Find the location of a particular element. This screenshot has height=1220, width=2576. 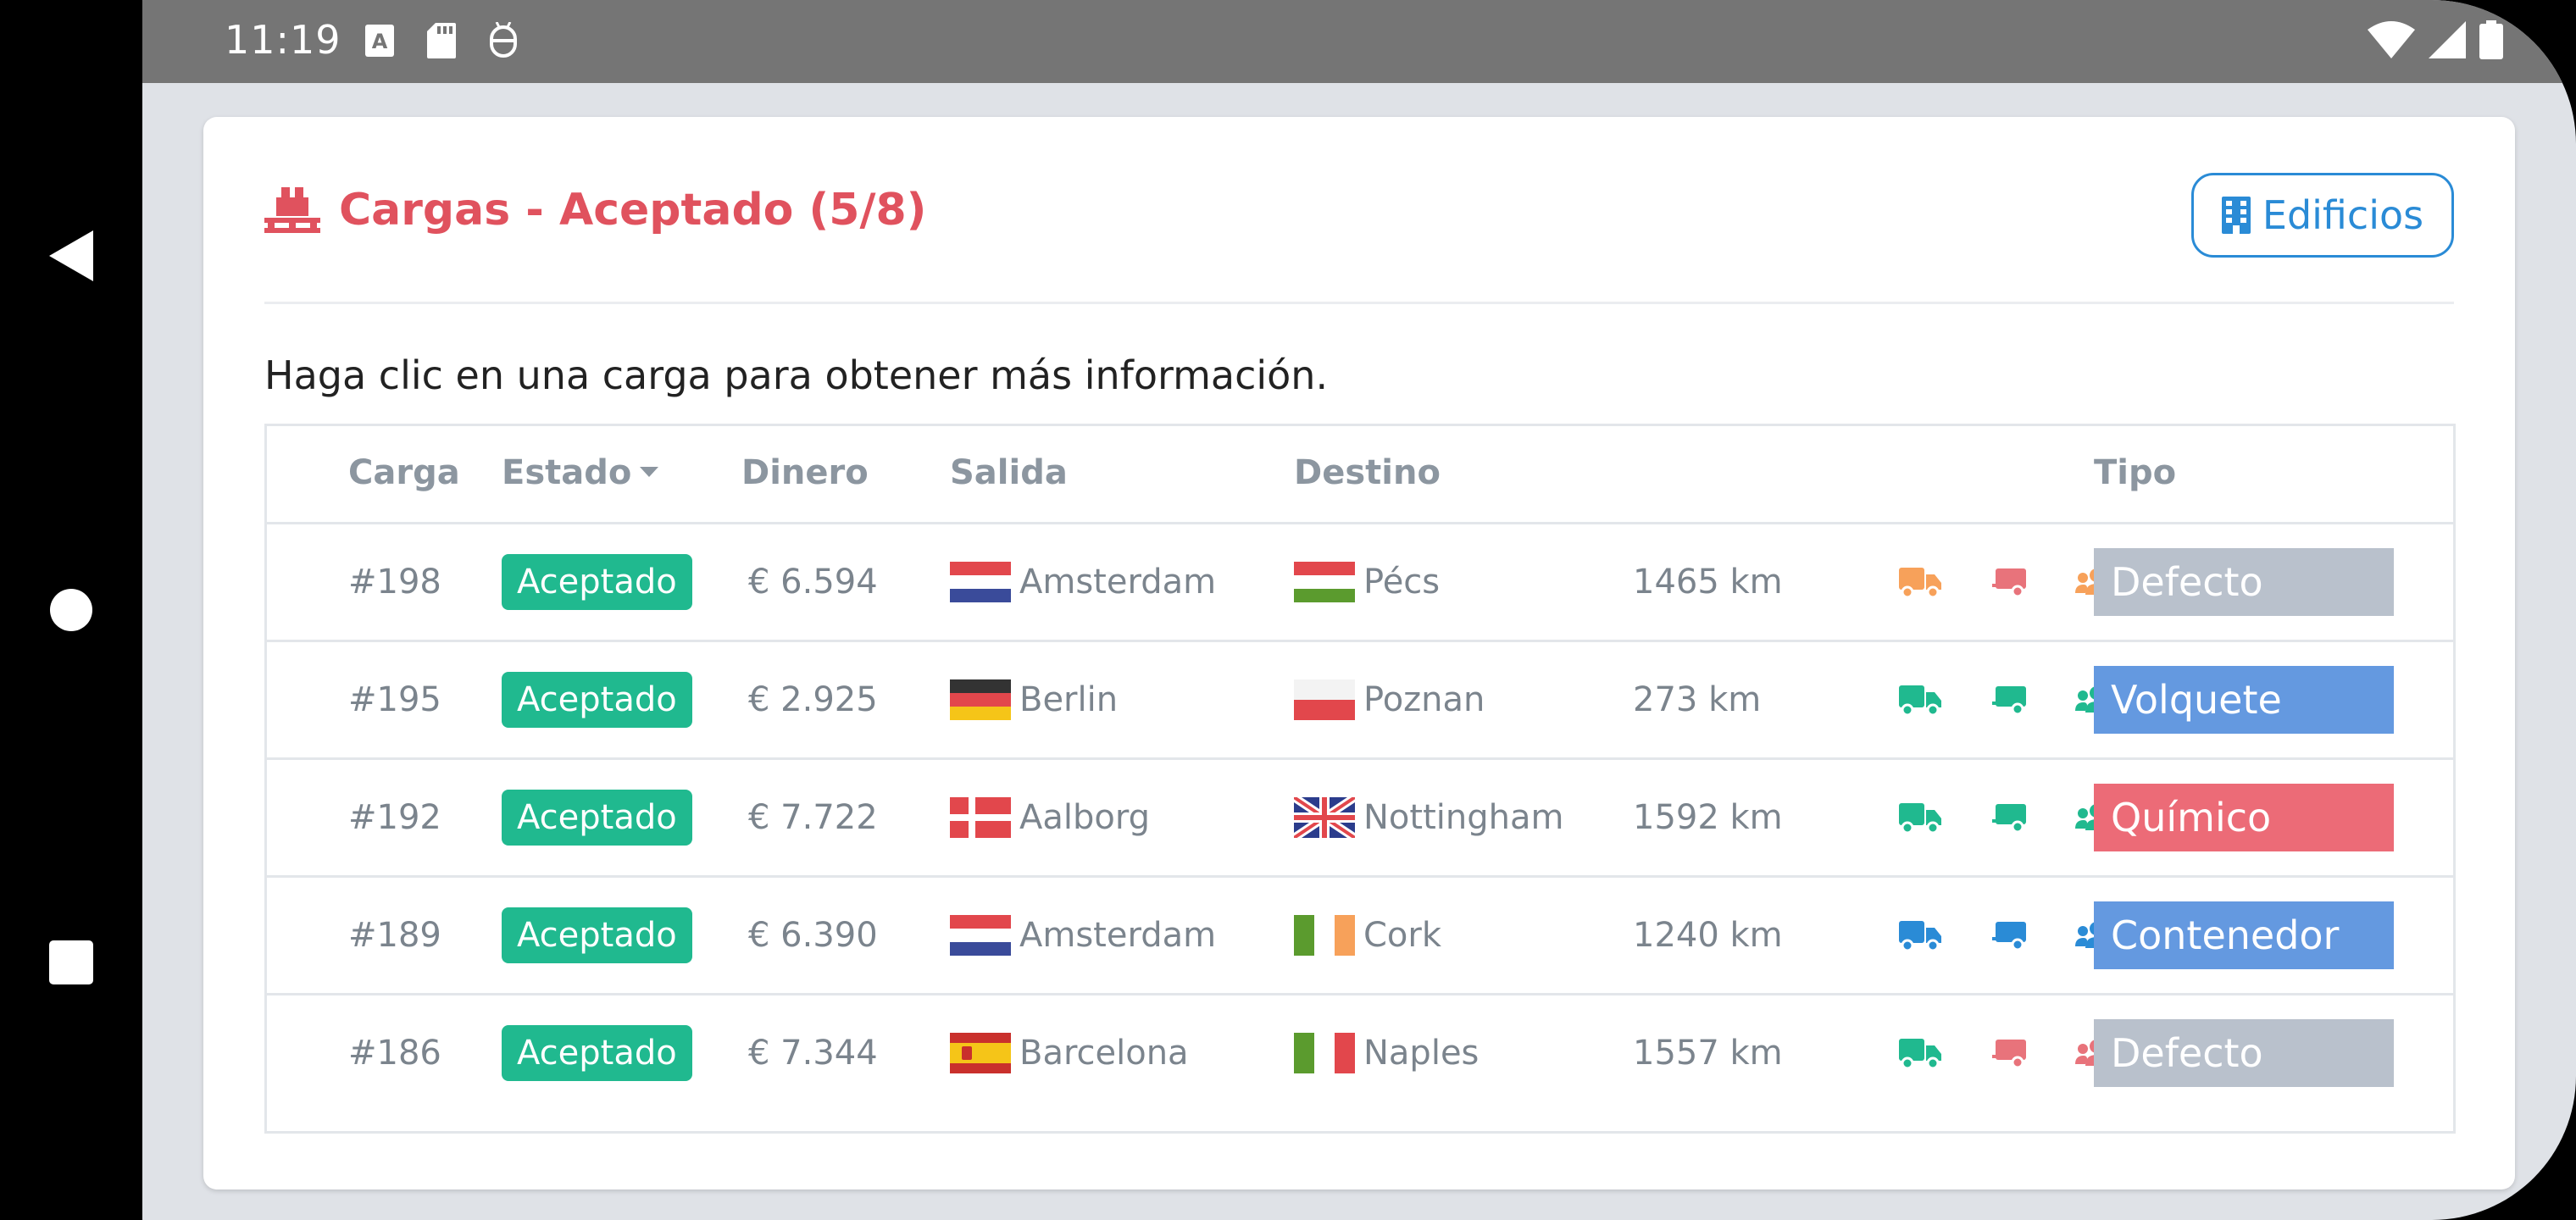

tipo-badge: Defecto is located at coordinates (2244, 582).